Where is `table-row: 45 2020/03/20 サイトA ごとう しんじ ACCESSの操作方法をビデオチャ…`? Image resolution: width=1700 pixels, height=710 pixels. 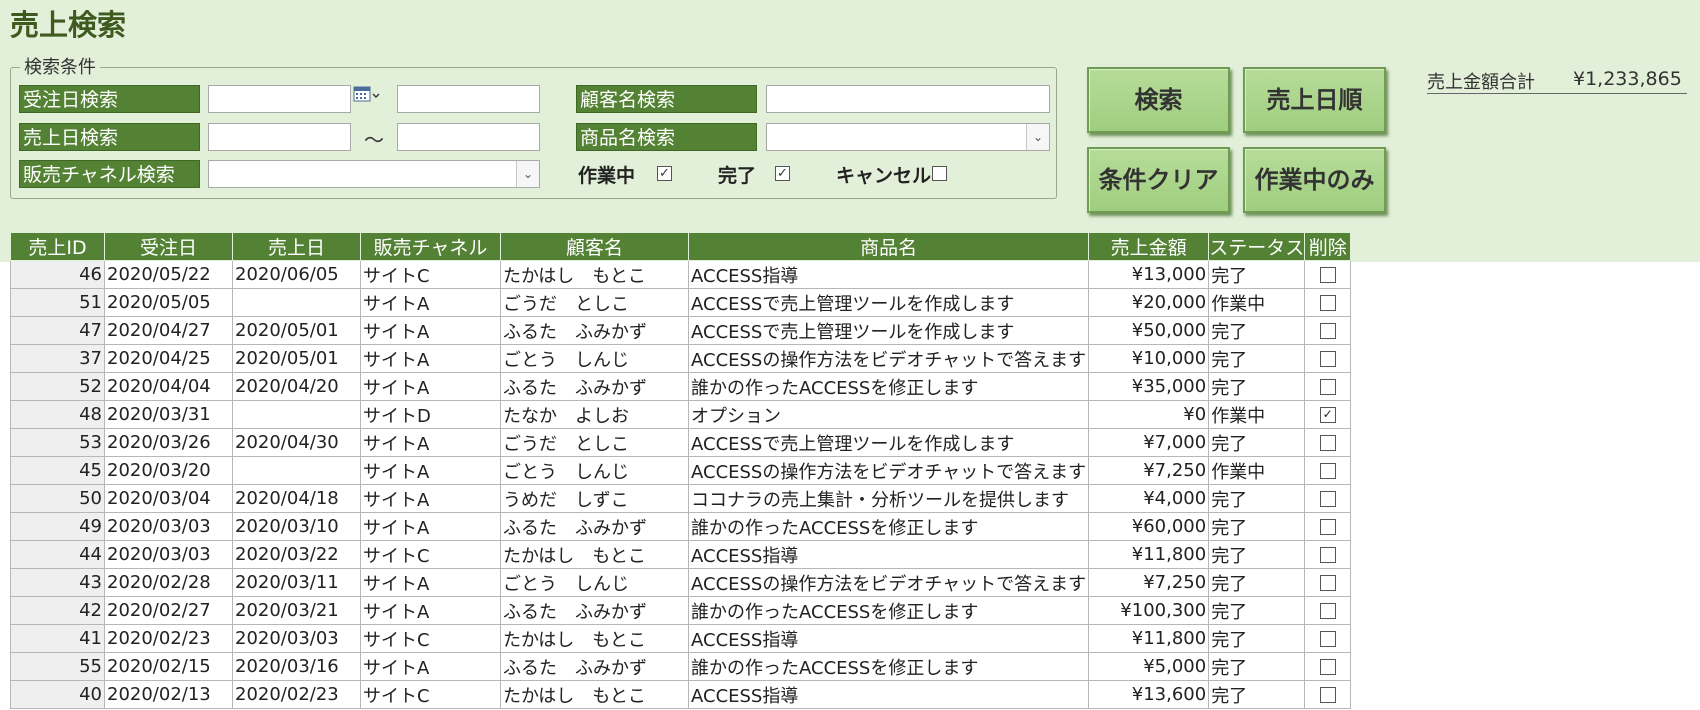 table-row: 45 2020/03/20 サイトA ごとう しんじ ACCESSの操作方法をビデオチャ… is located at coordinates (681, 470).